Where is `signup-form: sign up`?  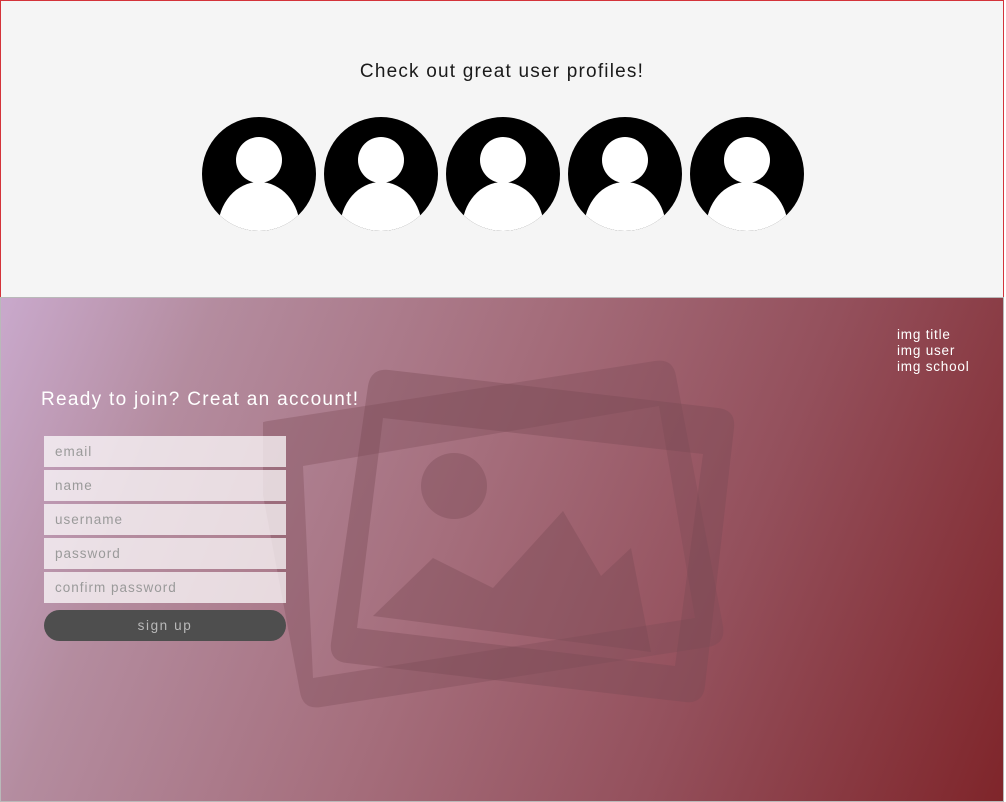 signup-form: sign up is located at coordinates (165, 538).